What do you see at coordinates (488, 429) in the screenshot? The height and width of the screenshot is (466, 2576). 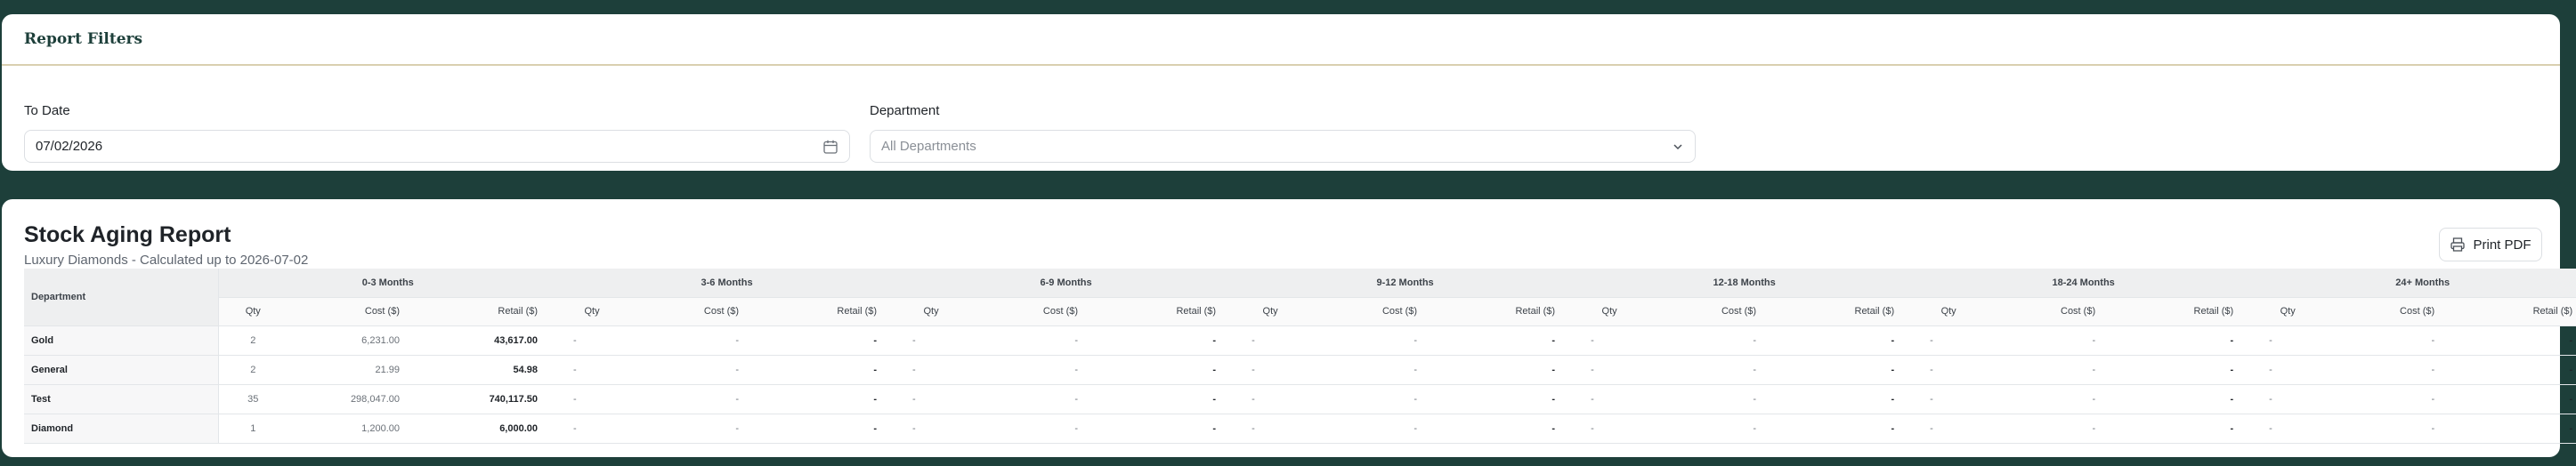 I see `retail-cell: 6,000.00` at bounding box center [488, 429].